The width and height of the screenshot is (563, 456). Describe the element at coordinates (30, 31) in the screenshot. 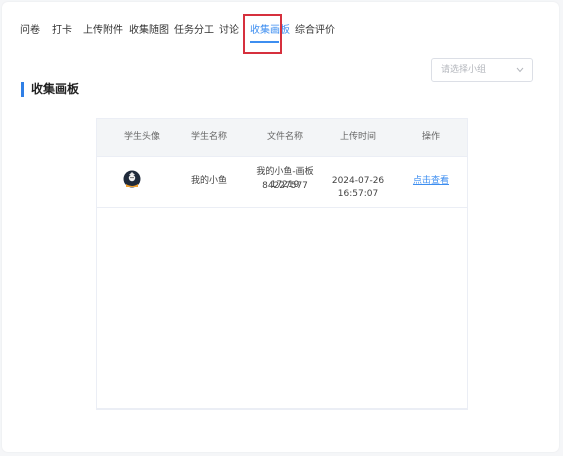

I see `tab-questionnaire: 问卷` at that location.